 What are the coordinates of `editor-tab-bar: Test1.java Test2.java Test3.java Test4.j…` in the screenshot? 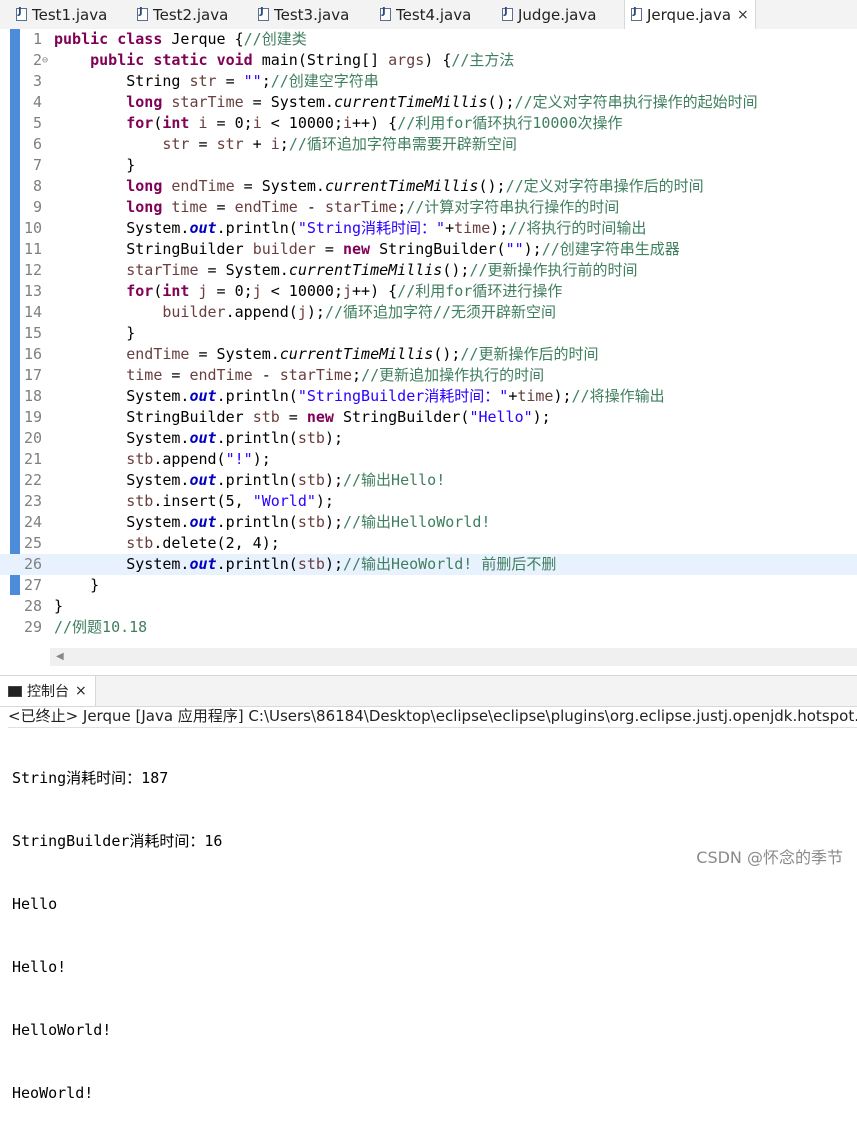 It's located at (428, 15).